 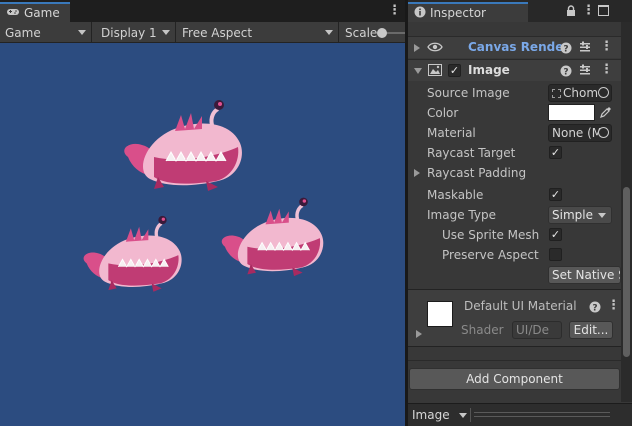 What do you see at coordinates (382, 33) in the screenshot?
I see `scale-slider-handle` at bounding box center [382, 33].